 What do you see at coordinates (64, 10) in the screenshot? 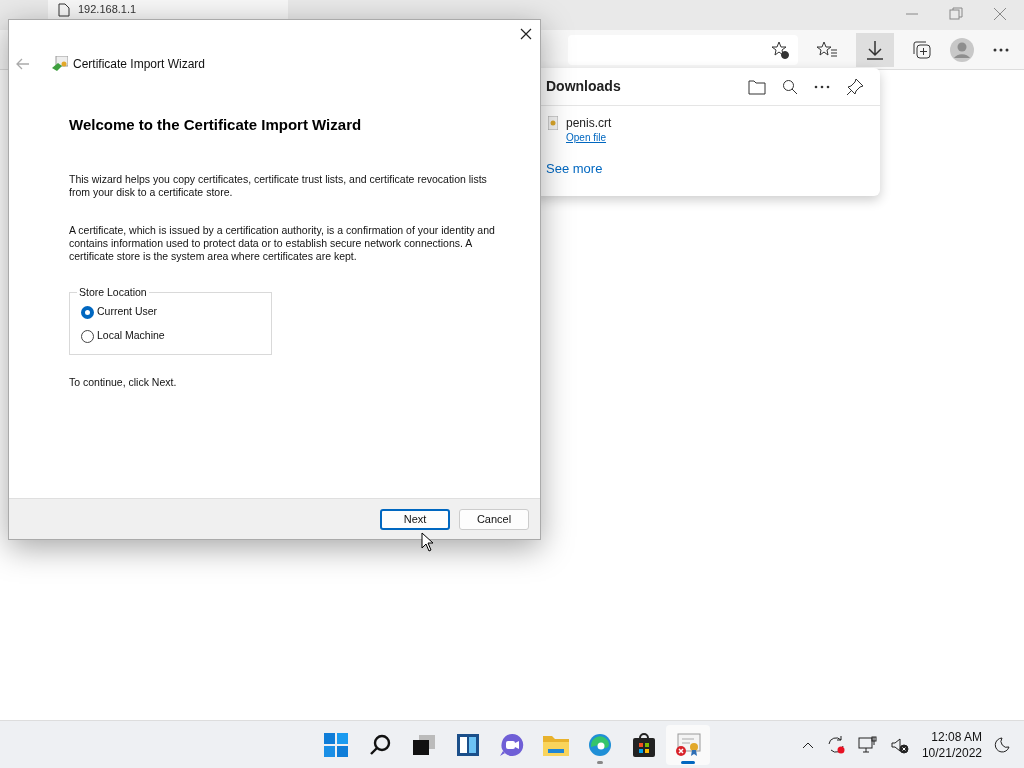
I see `page-icon` at bounding box center [64, 10].